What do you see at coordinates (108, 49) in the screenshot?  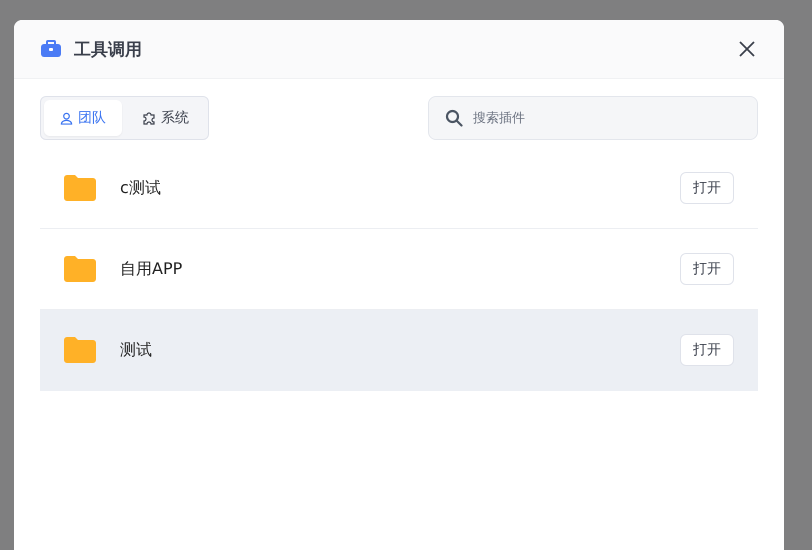 I see `dialog-title: 工具调用` at bounding box center [108, 49].